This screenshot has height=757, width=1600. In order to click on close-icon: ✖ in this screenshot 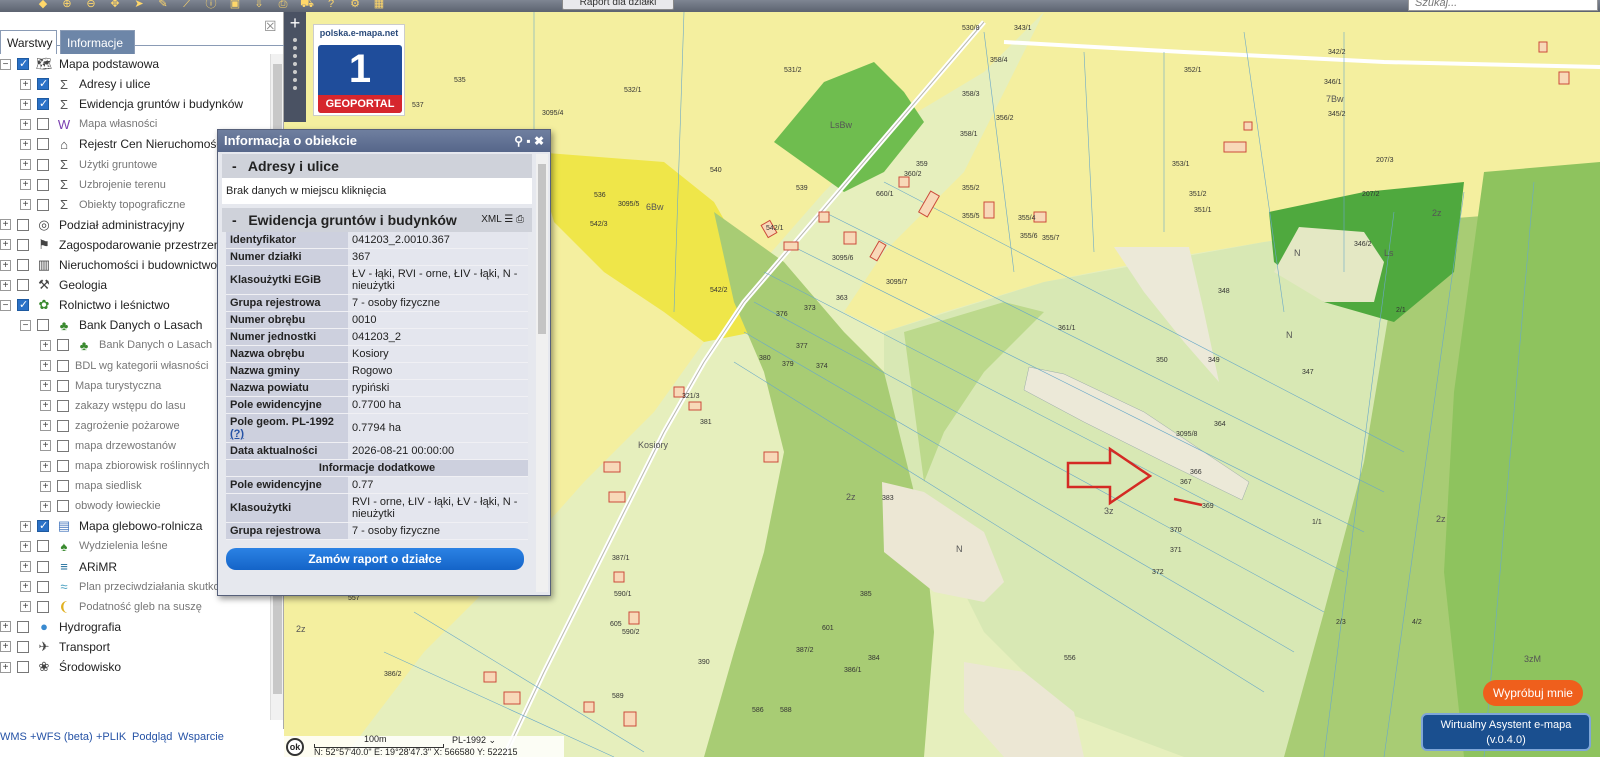, I will do `click(539, 141)`.